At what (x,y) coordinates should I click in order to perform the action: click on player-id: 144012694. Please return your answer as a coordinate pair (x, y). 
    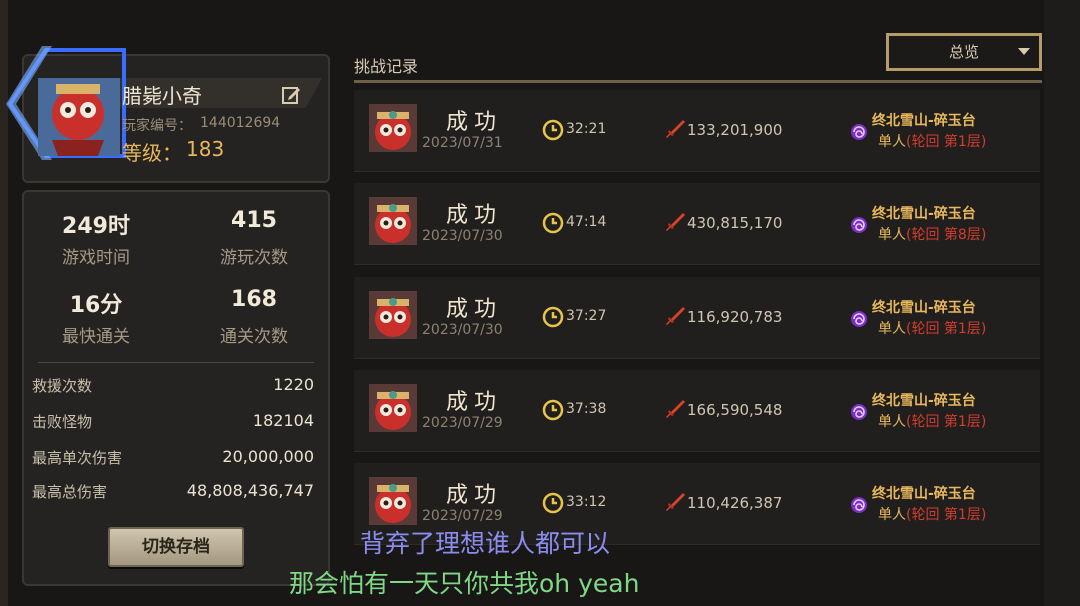
    Looking at the image, I should click on (240, 123).